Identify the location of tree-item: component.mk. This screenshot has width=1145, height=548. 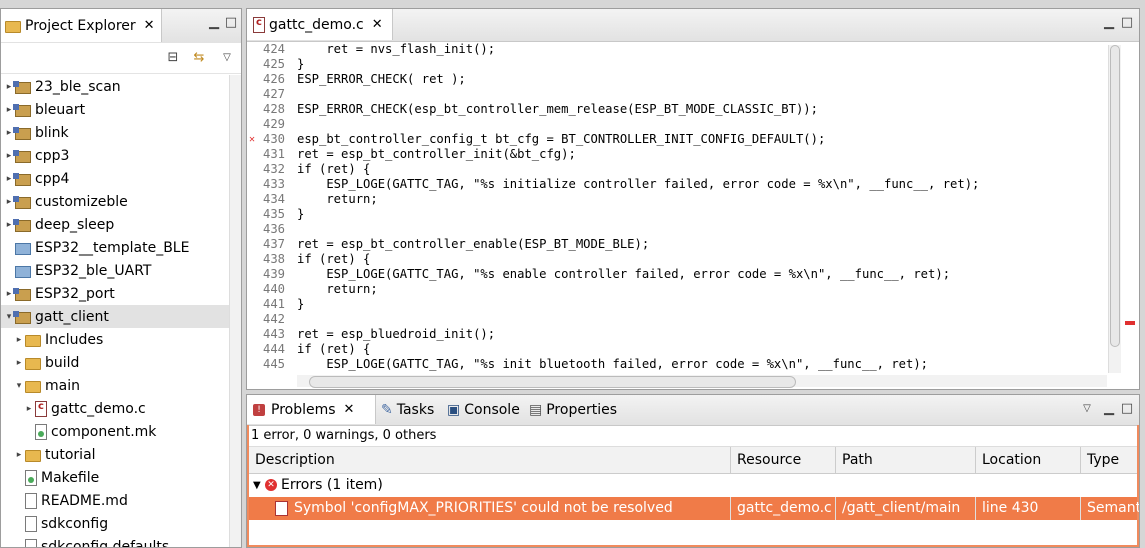
(115, 431).